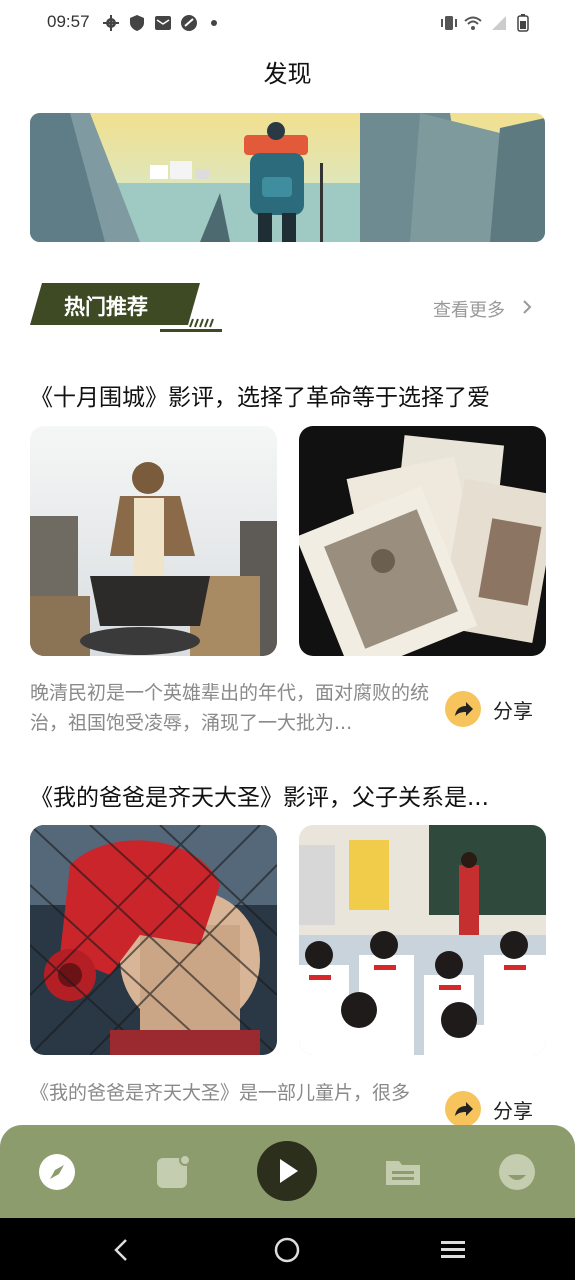 This screenshot has width=575, height=1280. I want to click on banner-image, so click(287, 177).